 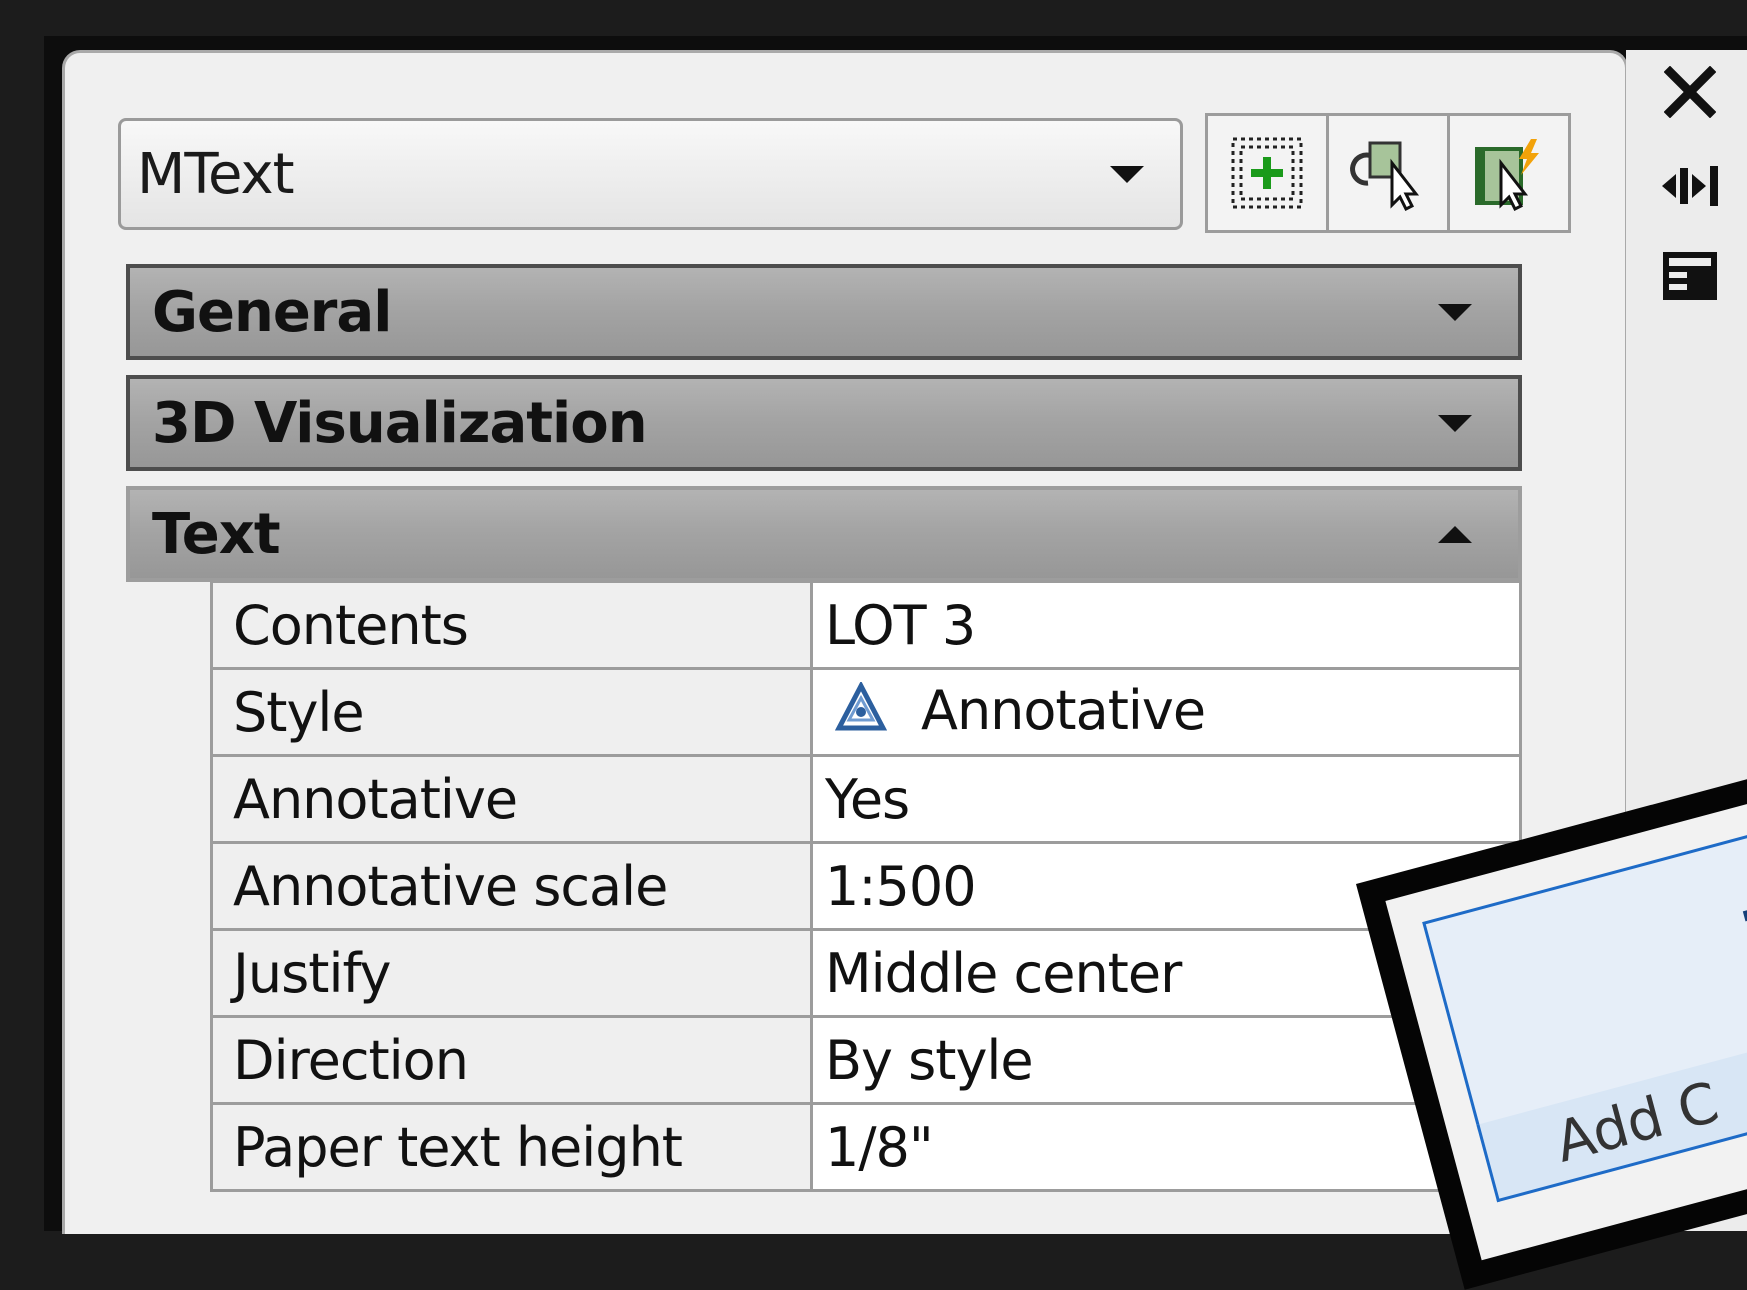 I want to click on quick-select-icon, so click(x=1507, y=175).